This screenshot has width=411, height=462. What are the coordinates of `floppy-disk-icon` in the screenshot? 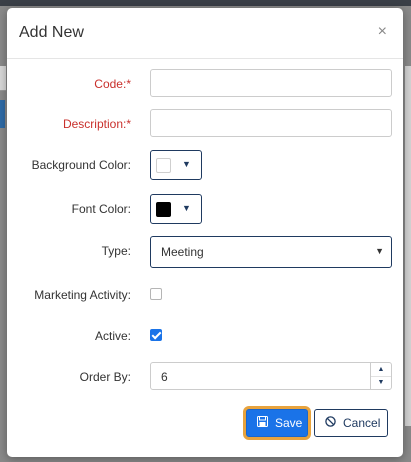 It's located at (262, 424).